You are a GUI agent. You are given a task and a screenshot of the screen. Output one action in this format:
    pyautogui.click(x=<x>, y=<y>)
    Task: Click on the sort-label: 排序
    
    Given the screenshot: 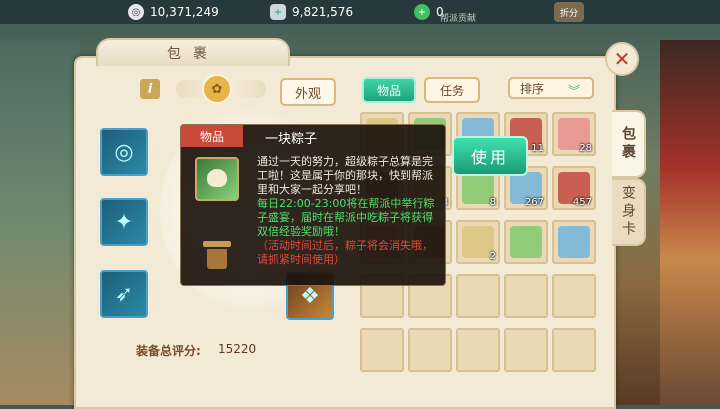 What is the action you would take?
    pyautogui.click(x=532, y=88)
    